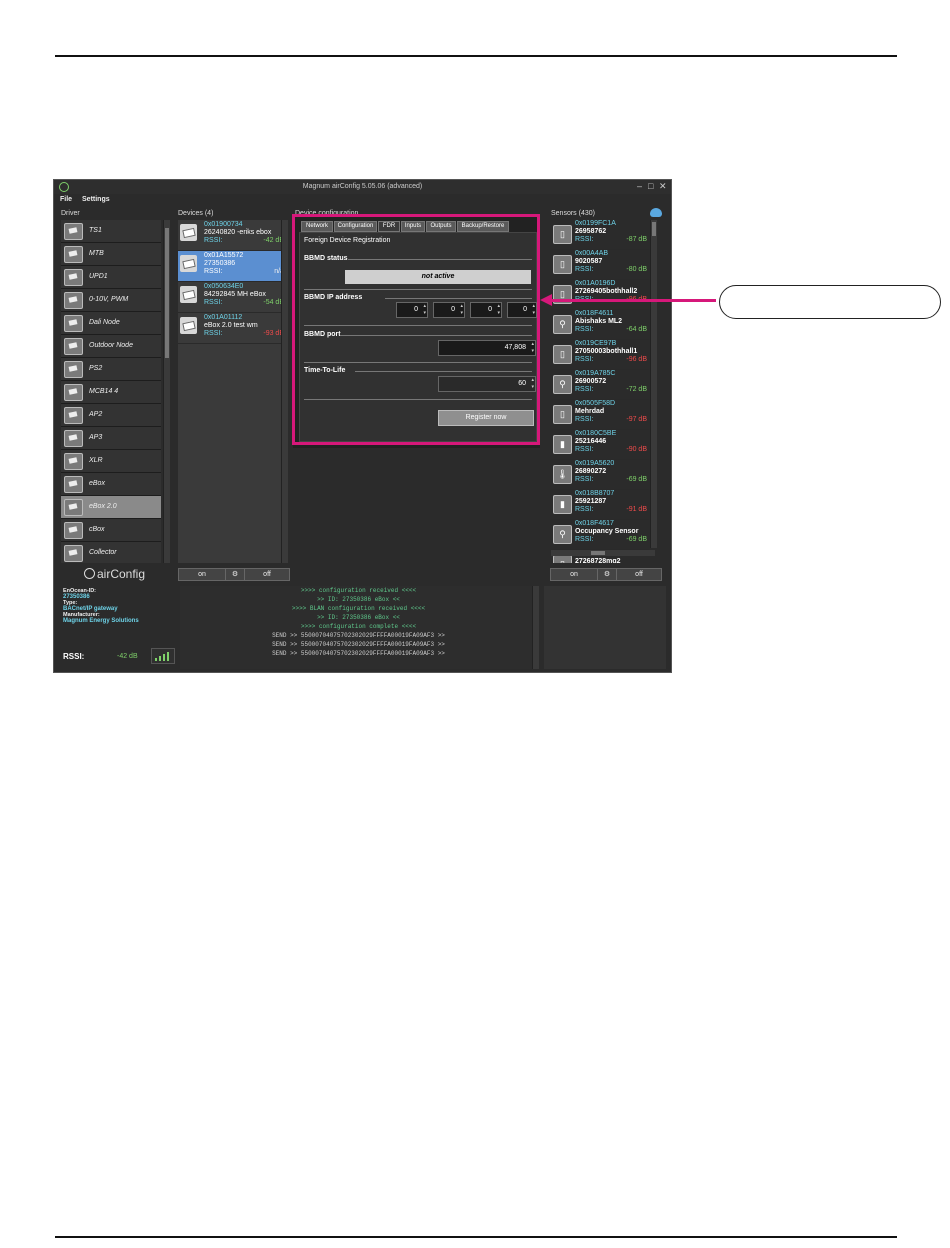 The image size is (950, 1248). What do you see at coordinates (639, 186) in the screenshot?
I see `minimize-button: –` at bounding box center [639, 186].